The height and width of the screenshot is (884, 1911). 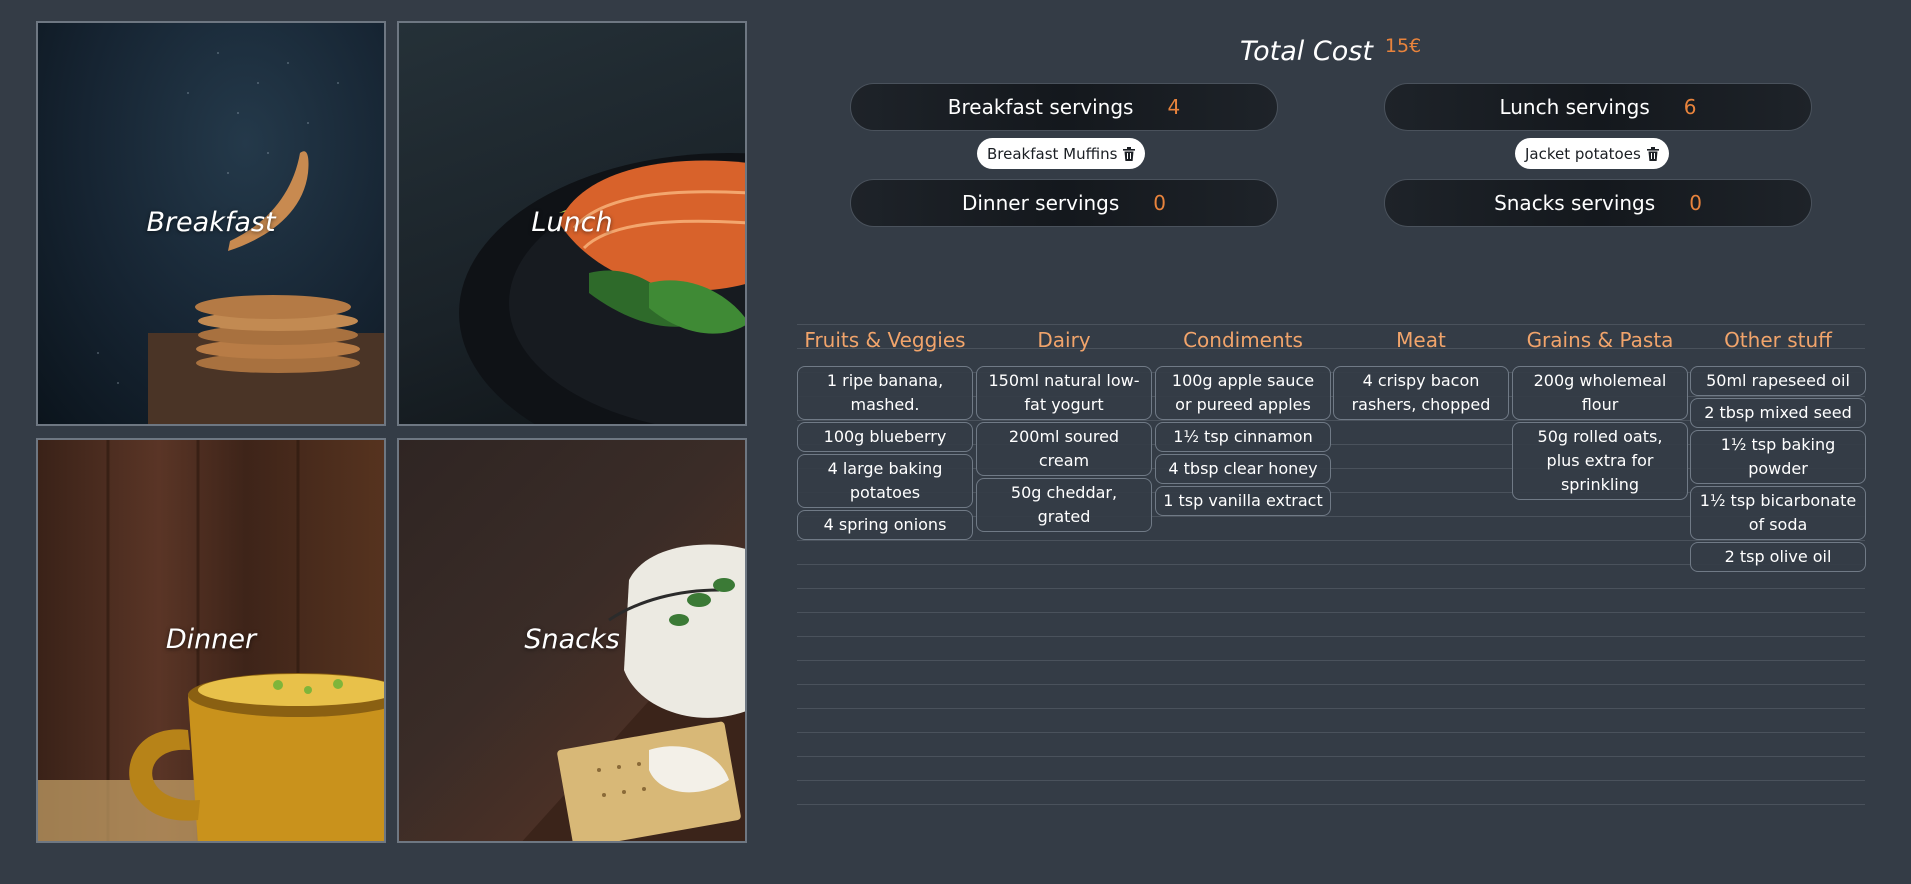 I want to click on shopping-item: 1½ tsp bicarbonate of soda, so click(x=1778, y=513).